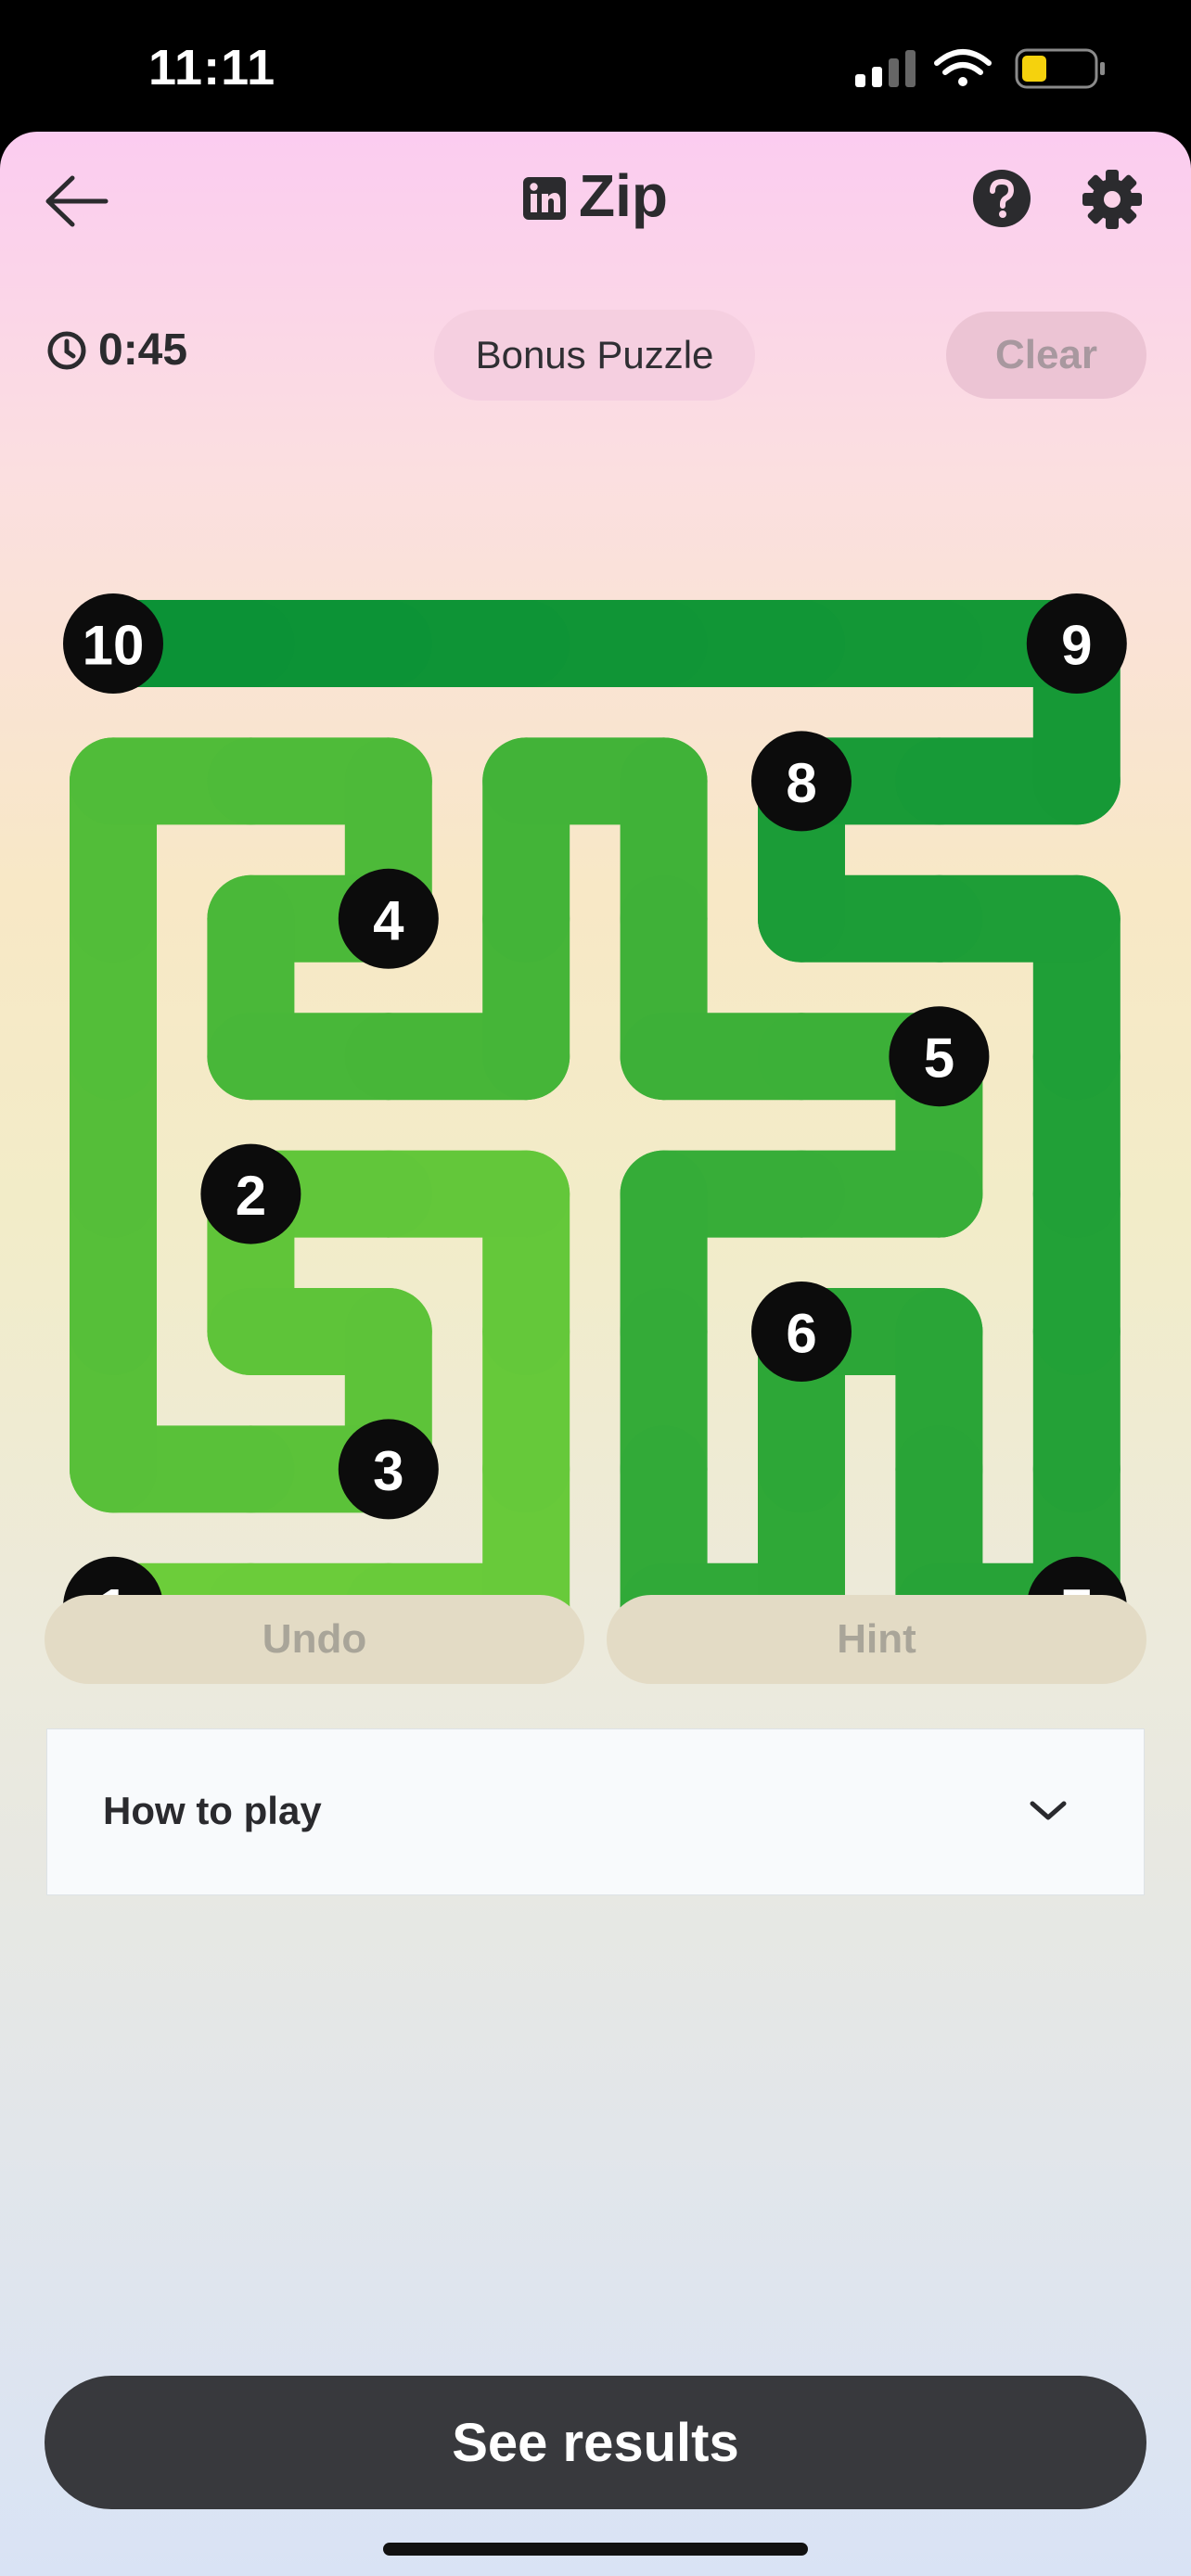 This screenshot has width=1191, height=2576. I want to click on battery-icon, so click(1060, 68).